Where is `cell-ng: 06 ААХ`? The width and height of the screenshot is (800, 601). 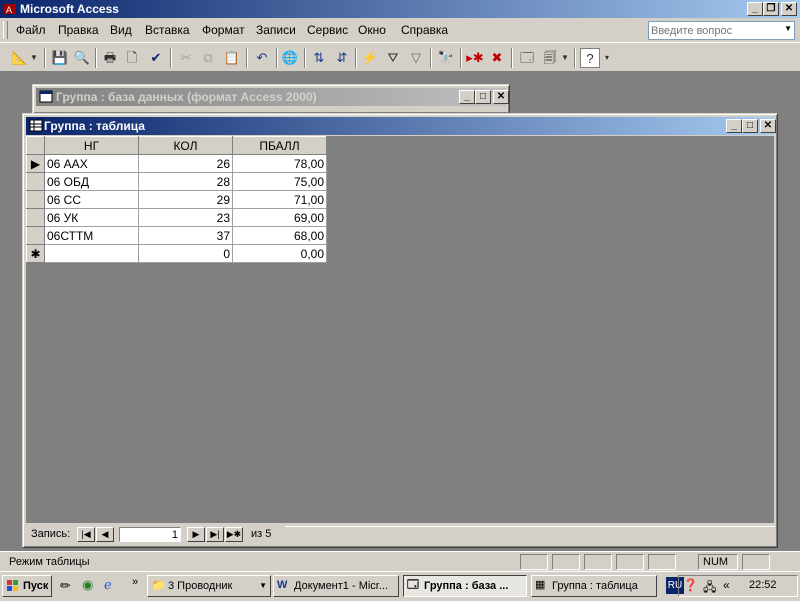
cell-ng: 06 ААХ is located at coordinates (91, 163).